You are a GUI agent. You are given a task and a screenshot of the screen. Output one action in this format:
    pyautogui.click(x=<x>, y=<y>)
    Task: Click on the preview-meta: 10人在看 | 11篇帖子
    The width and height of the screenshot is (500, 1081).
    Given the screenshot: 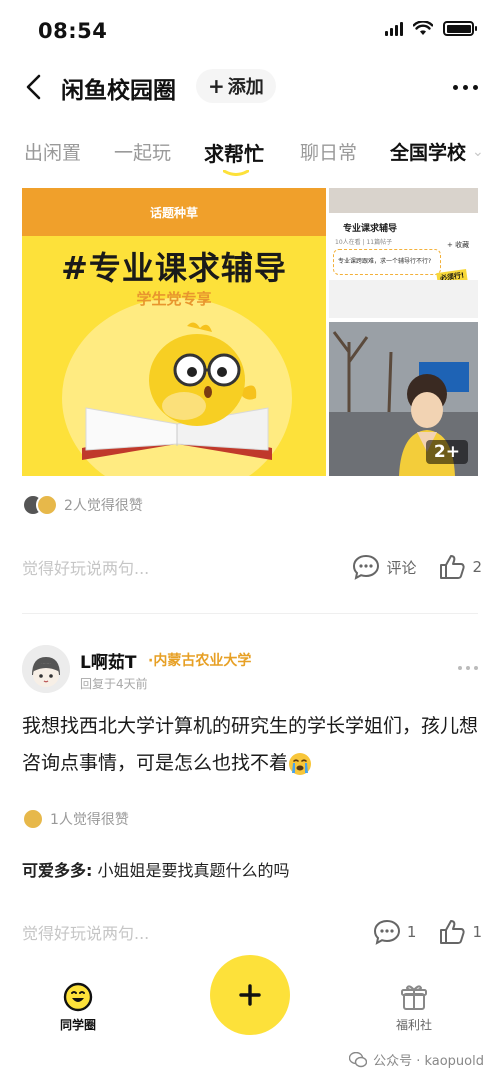 What is the action you would take?
    pyautogui.click(x=364, y=242)
    